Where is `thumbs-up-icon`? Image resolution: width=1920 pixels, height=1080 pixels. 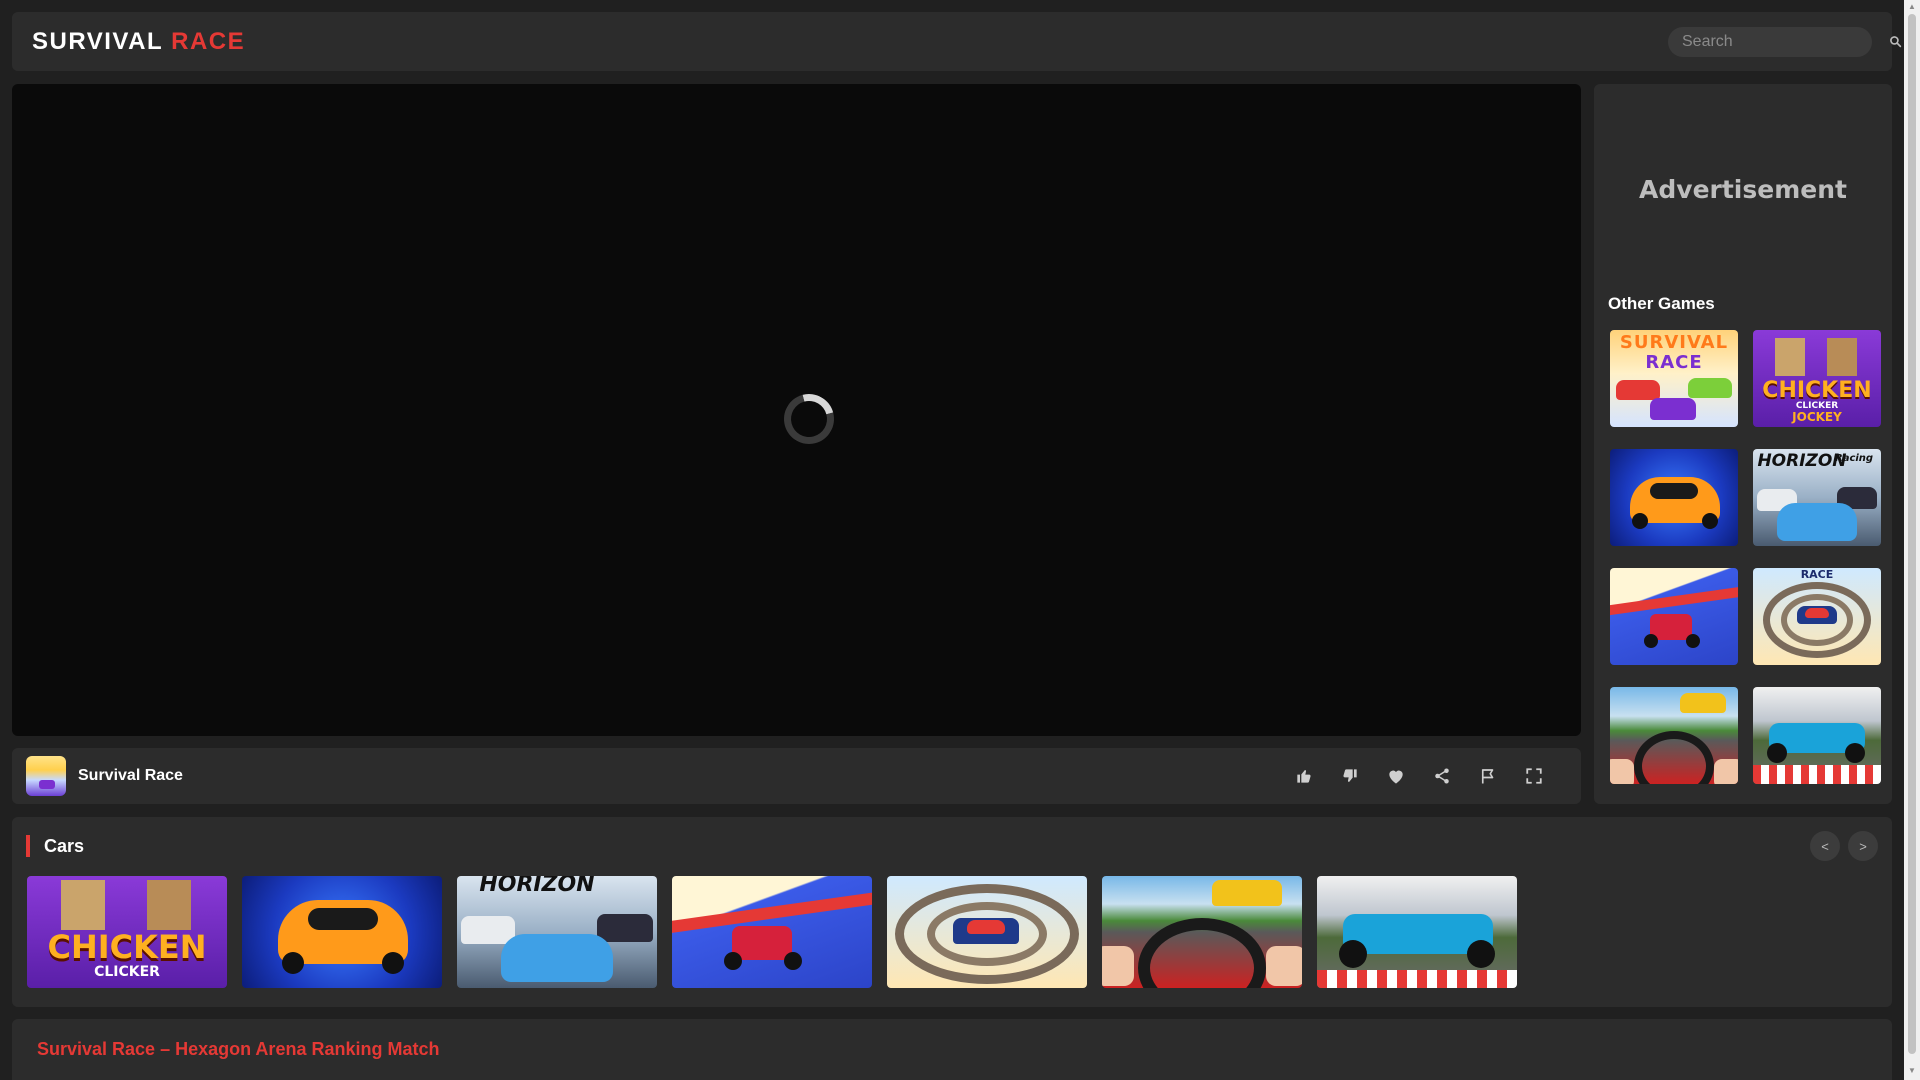
thumbs-up-icon is located at coordinates (1304, 776).